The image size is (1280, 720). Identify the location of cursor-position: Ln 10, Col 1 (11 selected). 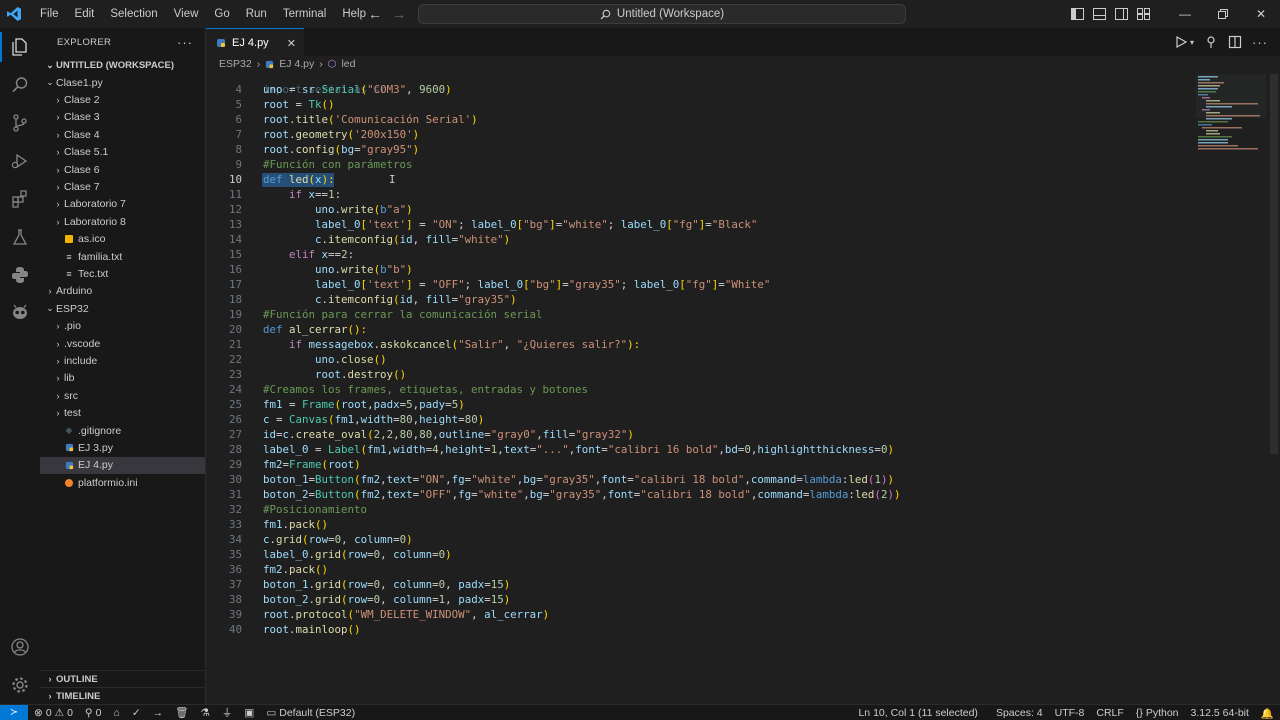
(917, 712).